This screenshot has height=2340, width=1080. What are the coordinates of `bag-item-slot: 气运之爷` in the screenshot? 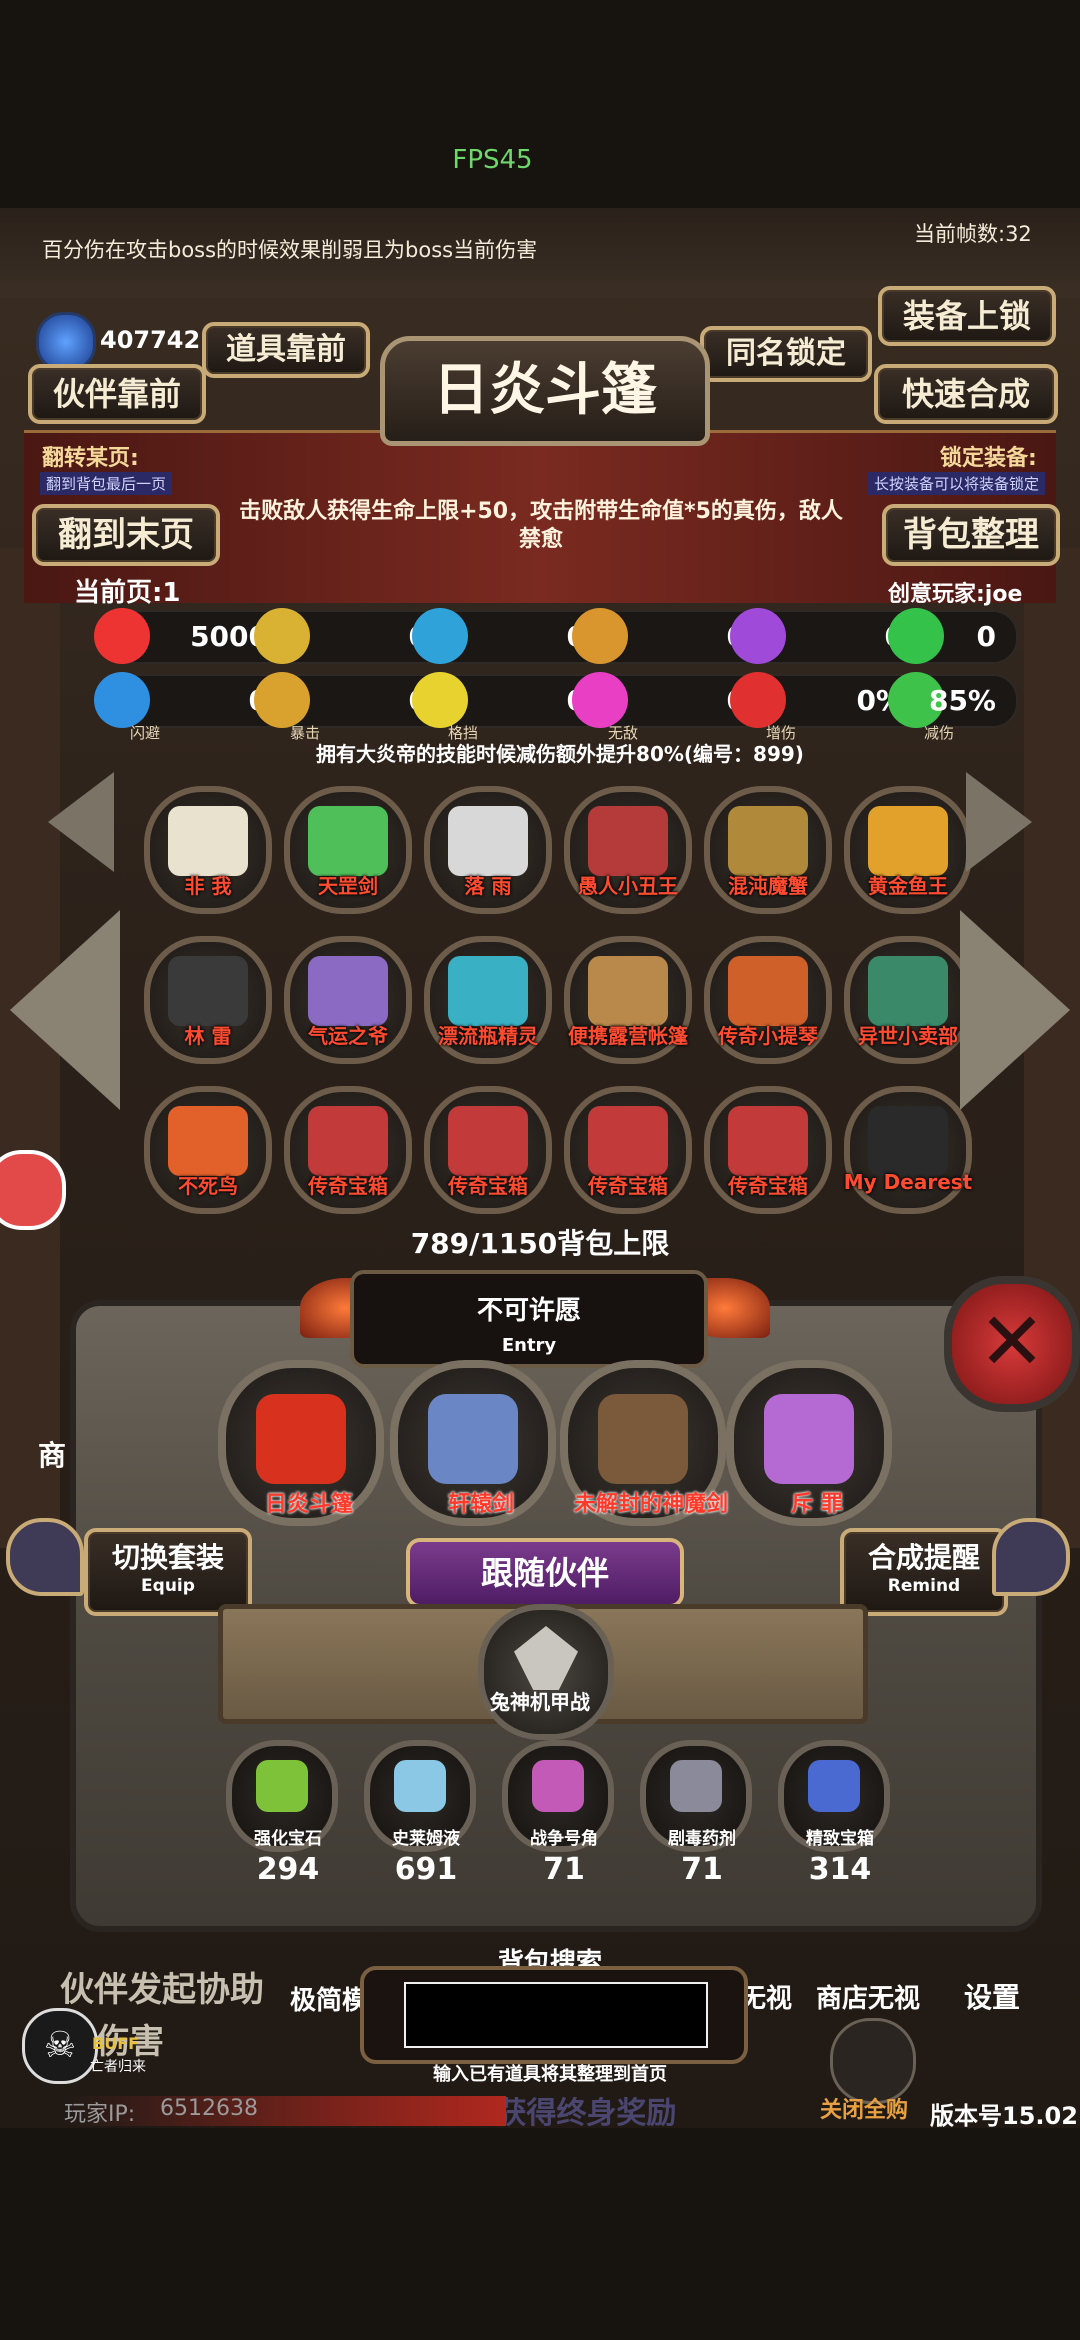 It's located at (348, 1000).